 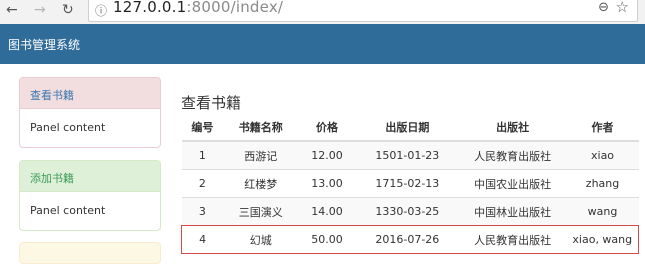 I want to click on table-row: 3 三国演义 14.00 1330-03-25 中国林业出版社 wang, so click(x=410, y=211).